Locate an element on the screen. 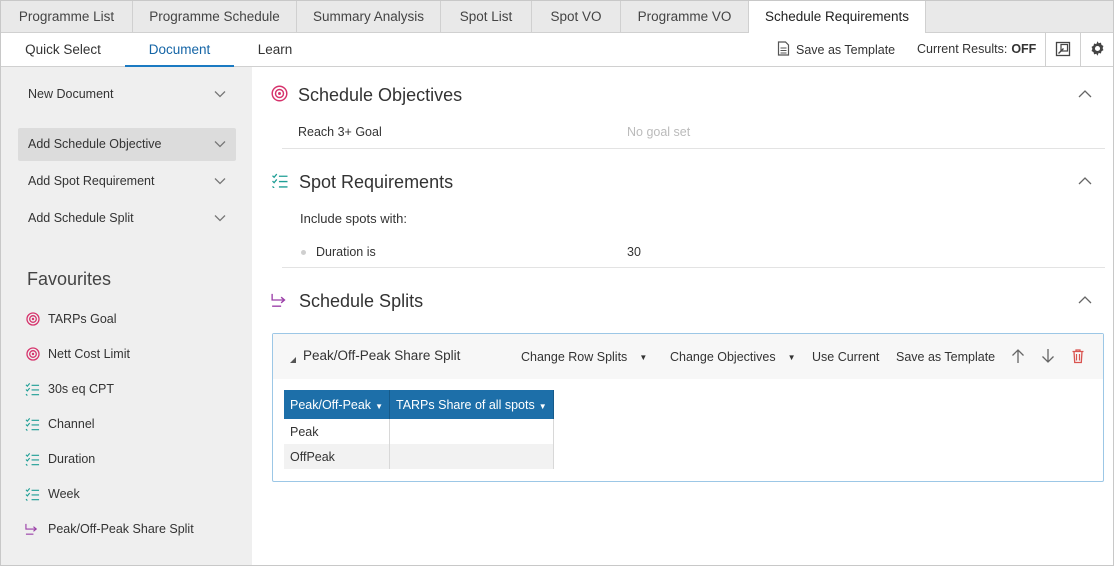 The height and width of the screenshot is (566, 1114). collapse-schedule-splits-button is located at coordinates (1086, 302).